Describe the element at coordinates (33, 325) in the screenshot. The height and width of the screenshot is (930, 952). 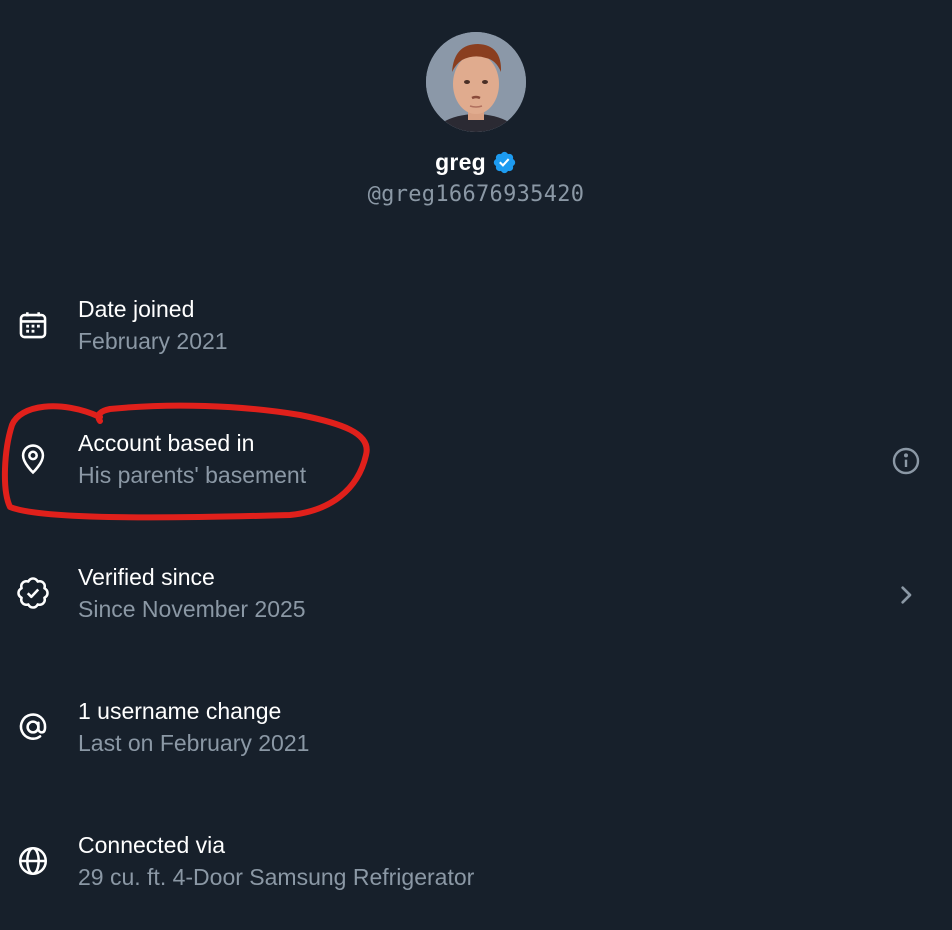
I see `calendar-icon` at that location.